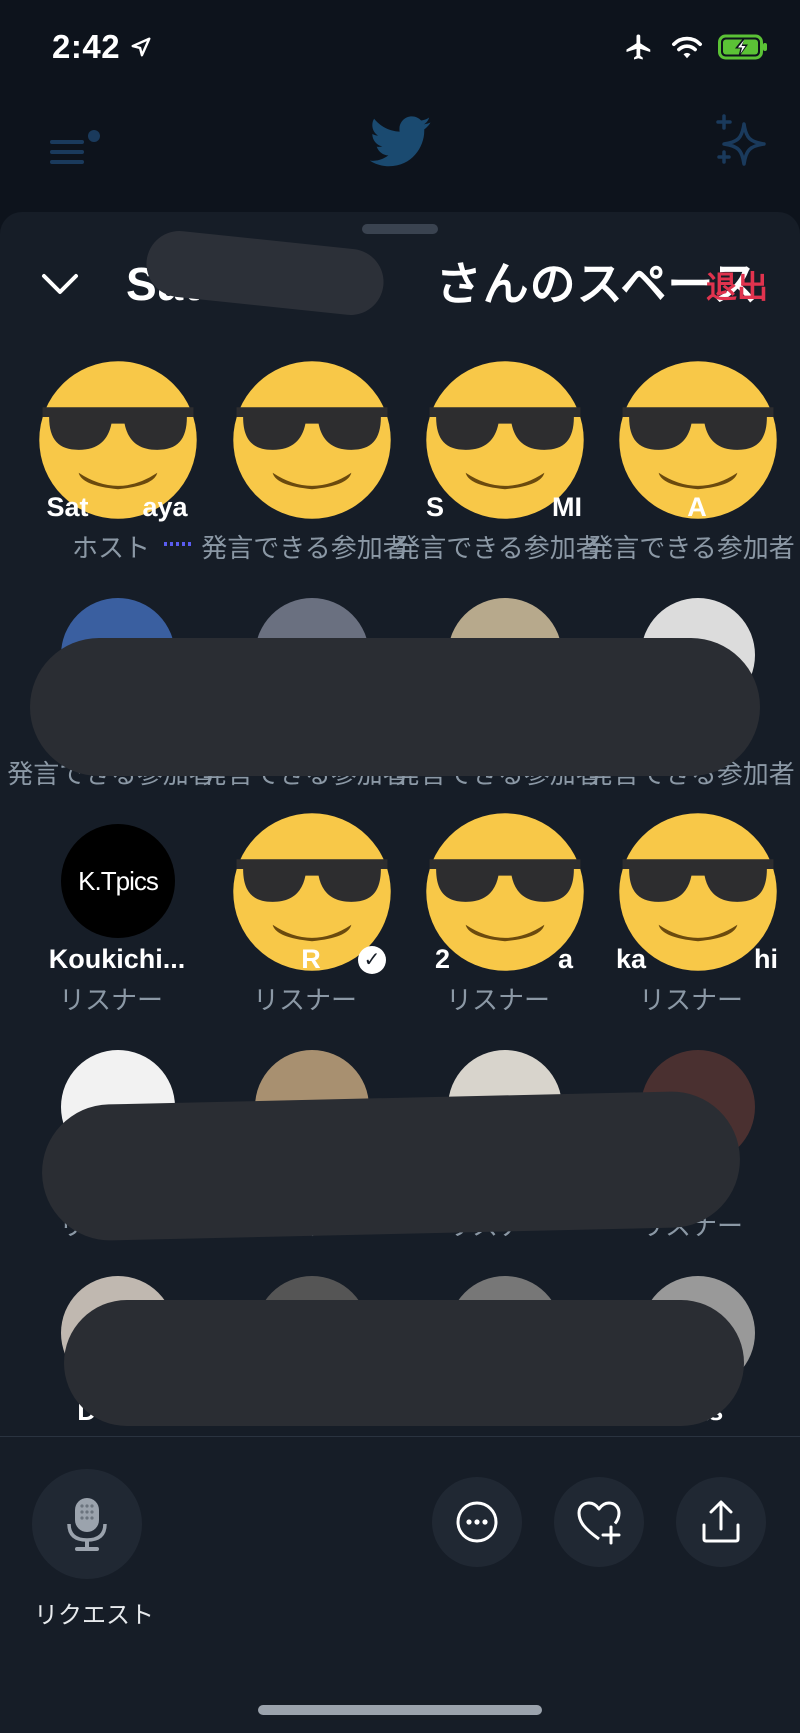 The image size is (800, 1733). I want to click on participant-cell: 発言できる参加者, so click(305, 466).